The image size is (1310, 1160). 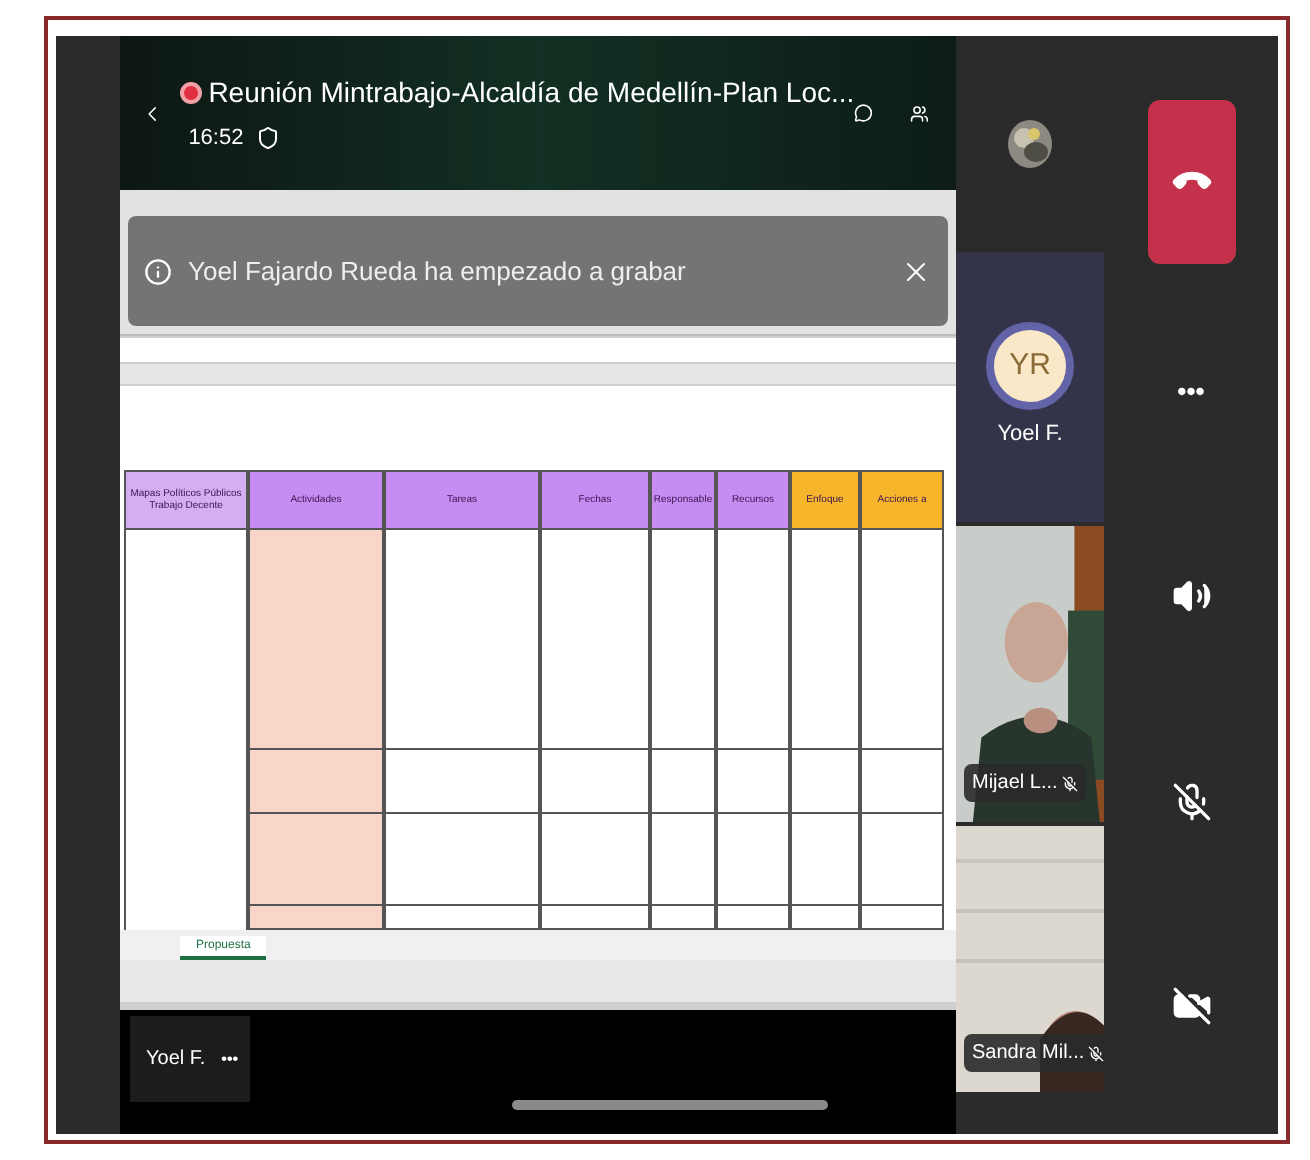 I want to click on participant-tile: YR Yoel F., so click(x=1030, y=387).